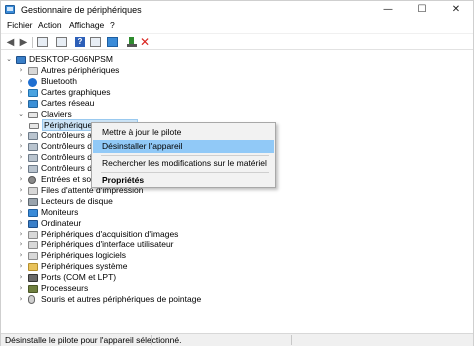 The image size is (474, 346). I want to click on maximize-button: ☐, so click(422, 10).